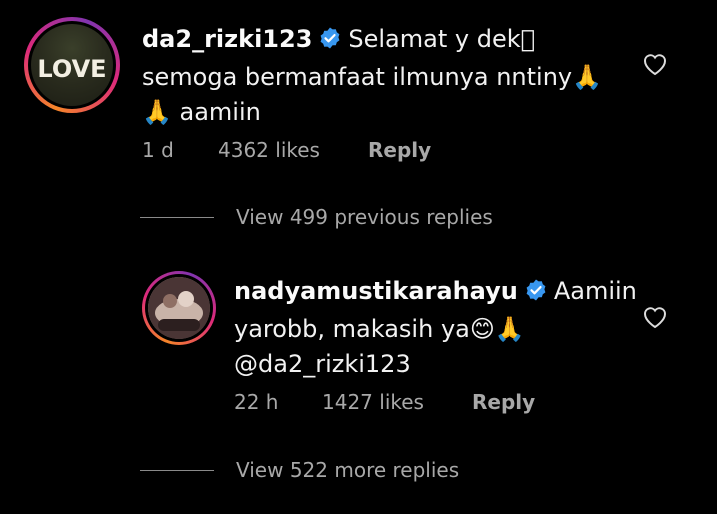 This screenshot has width=717, height=514. What do you see at coordinates (595, 291) in the screenshot?
I see `reply-text-line1: Aamiin` at bounding box center [595, 291].